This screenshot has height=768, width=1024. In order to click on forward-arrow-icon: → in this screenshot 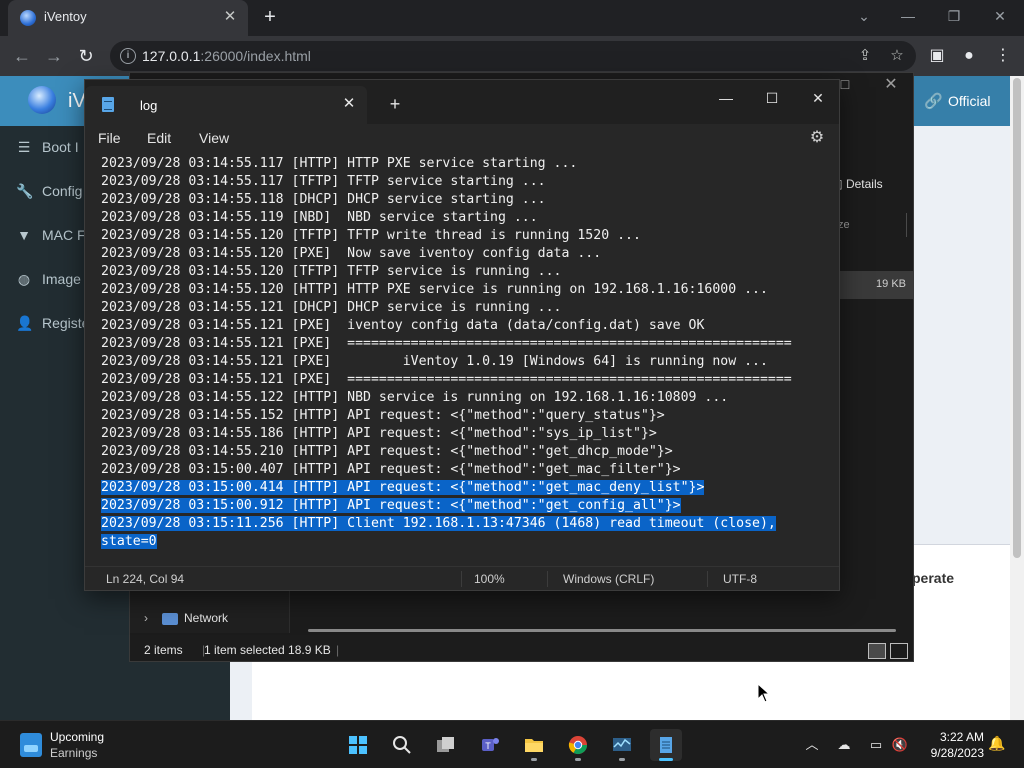, I will do `click(54, 56)`.